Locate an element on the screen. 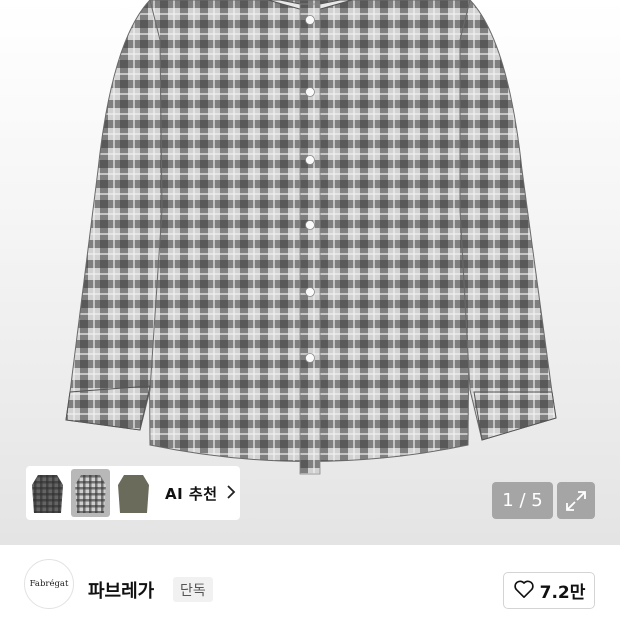  expand-arrows-icon is located at coordinates (576, 500).